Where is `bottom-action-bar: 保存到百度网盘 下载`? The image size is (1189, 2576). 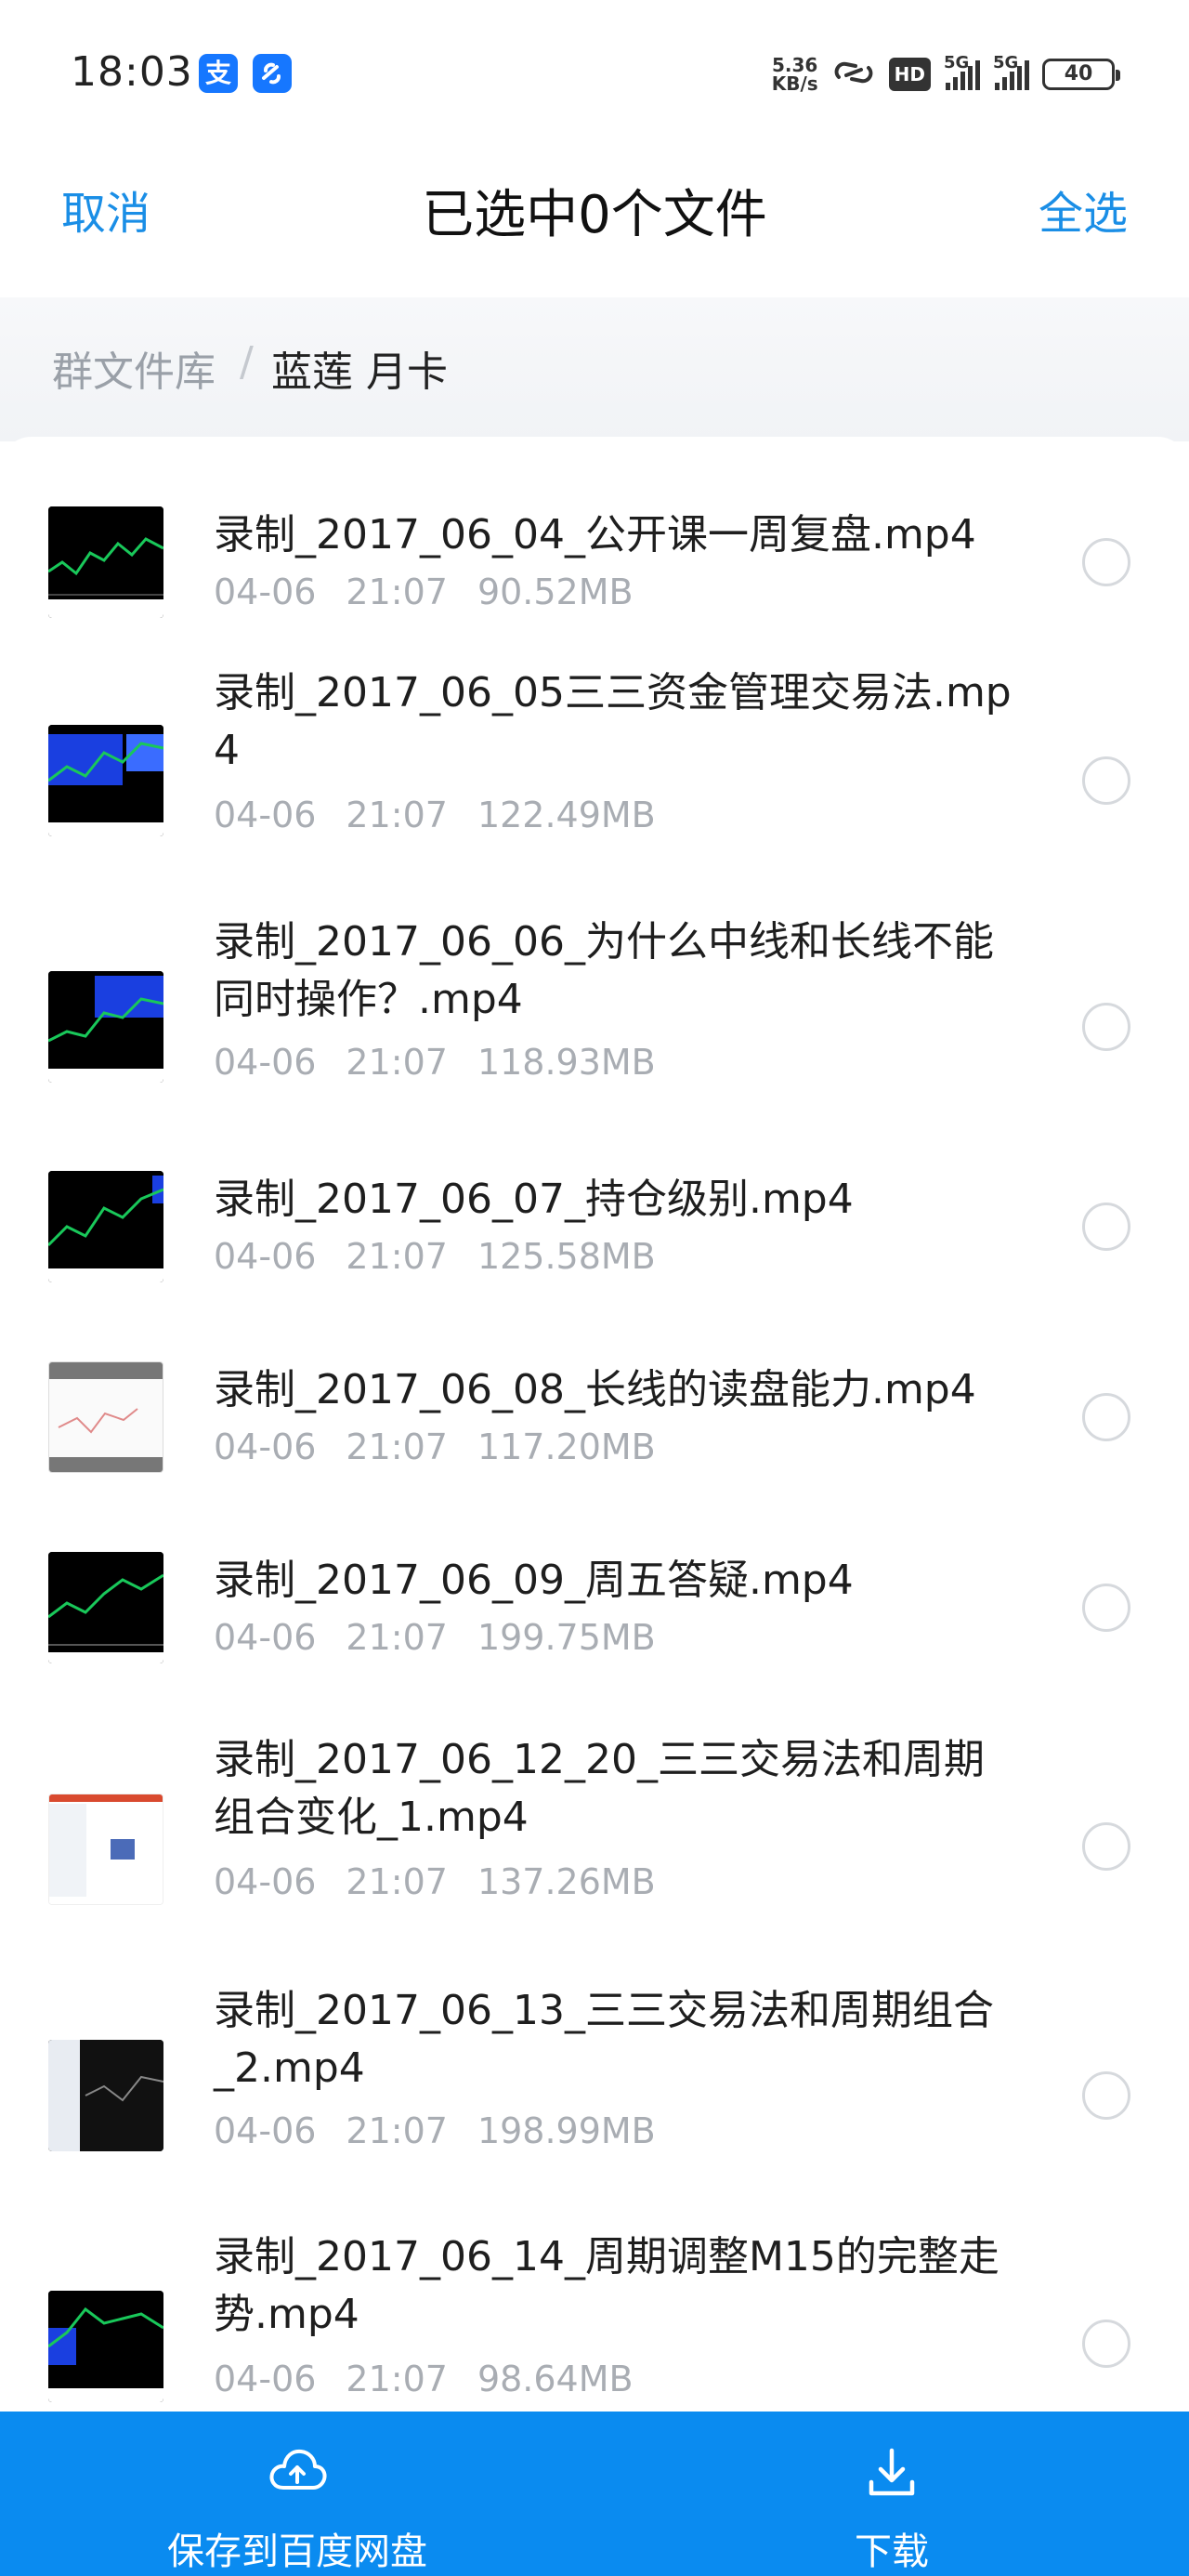
bottom-action-bar: 保存到百度网盘 下载 is located at coordinates (594, 2494).